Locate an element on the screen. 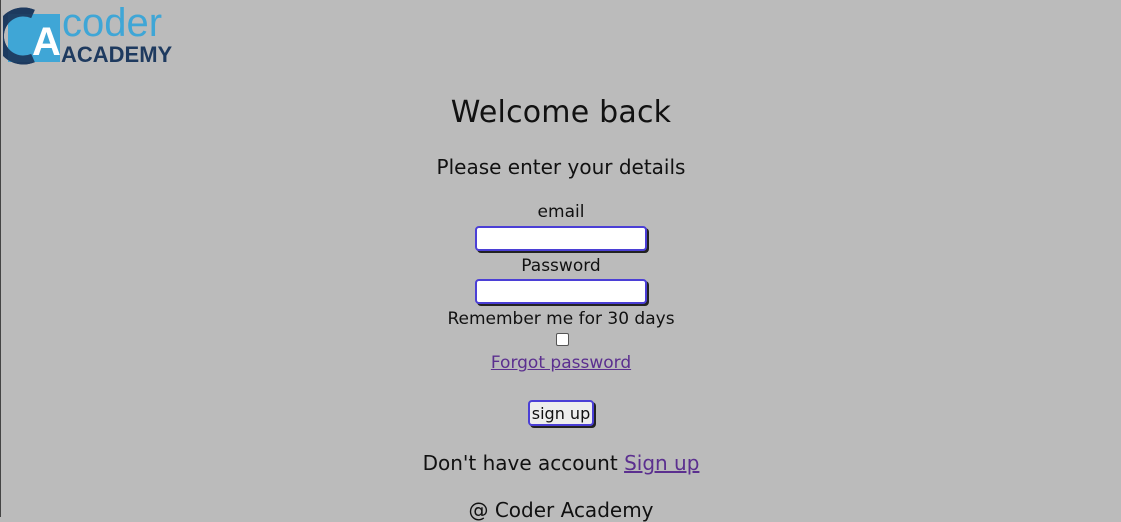 This screenshot has height=522, width=1121. logo-word-academy: ACADEMY is located at coordinates (117, 54).